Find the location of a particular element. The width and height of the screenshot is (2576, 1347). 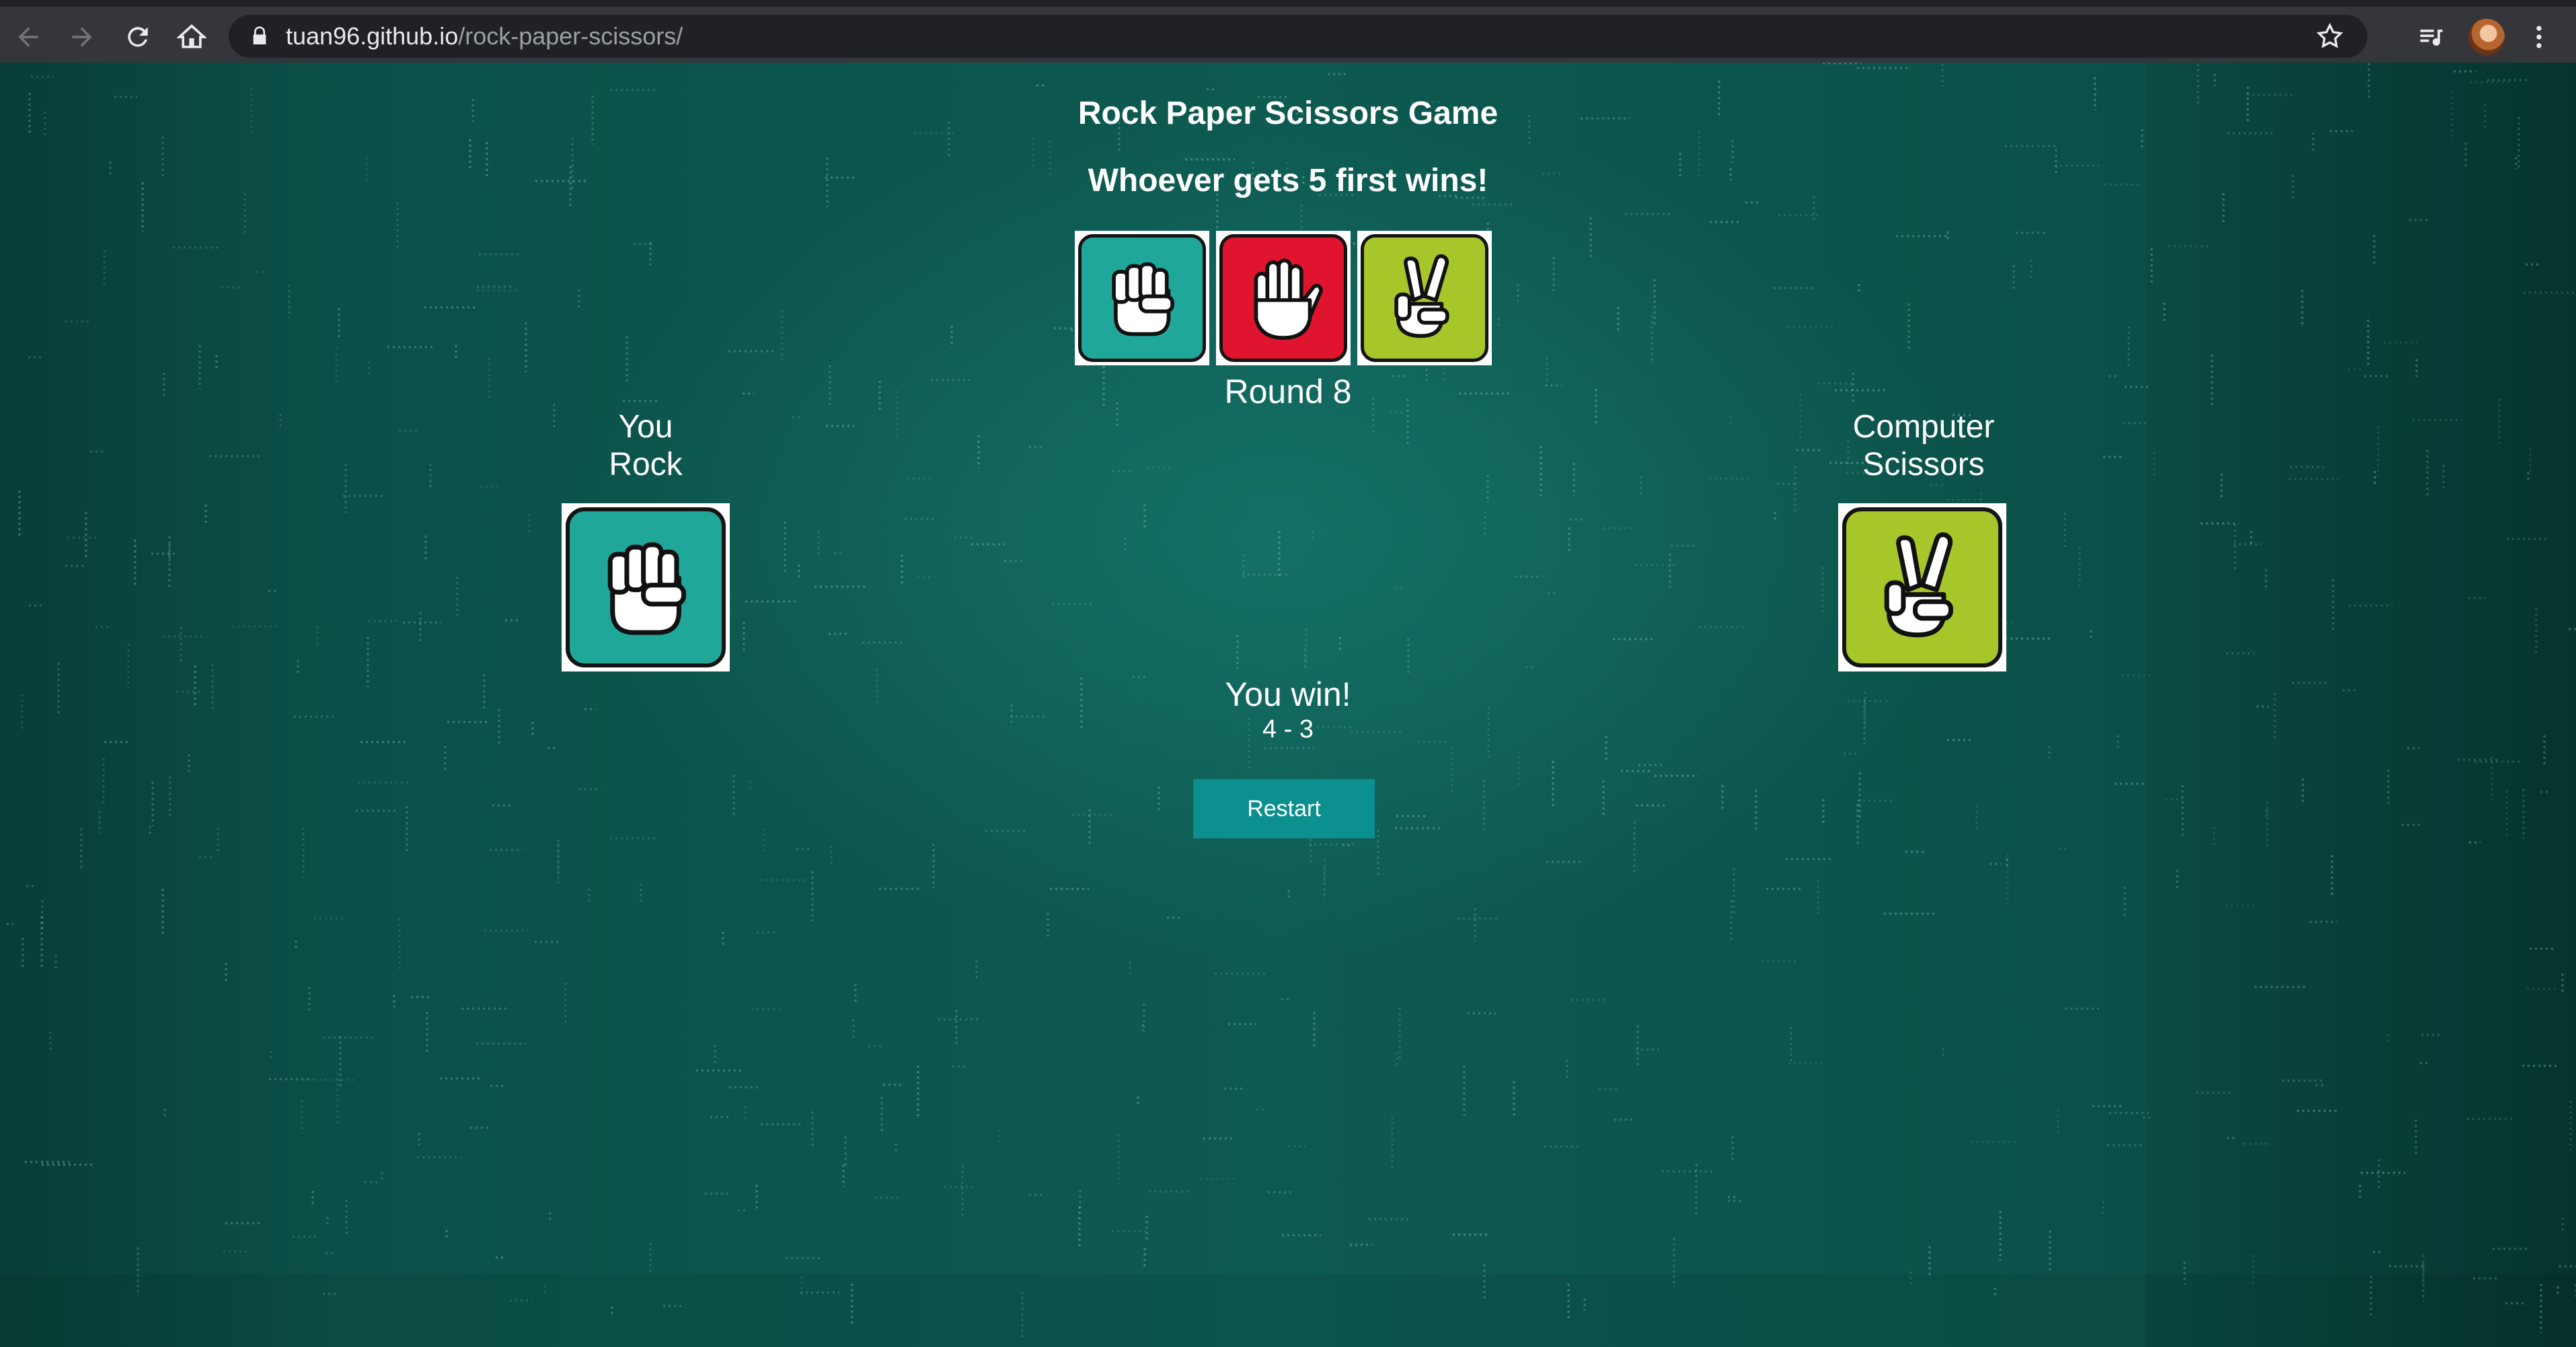

page-title: Rock Paper Scissors Game is located at coordinates (1288, 113).